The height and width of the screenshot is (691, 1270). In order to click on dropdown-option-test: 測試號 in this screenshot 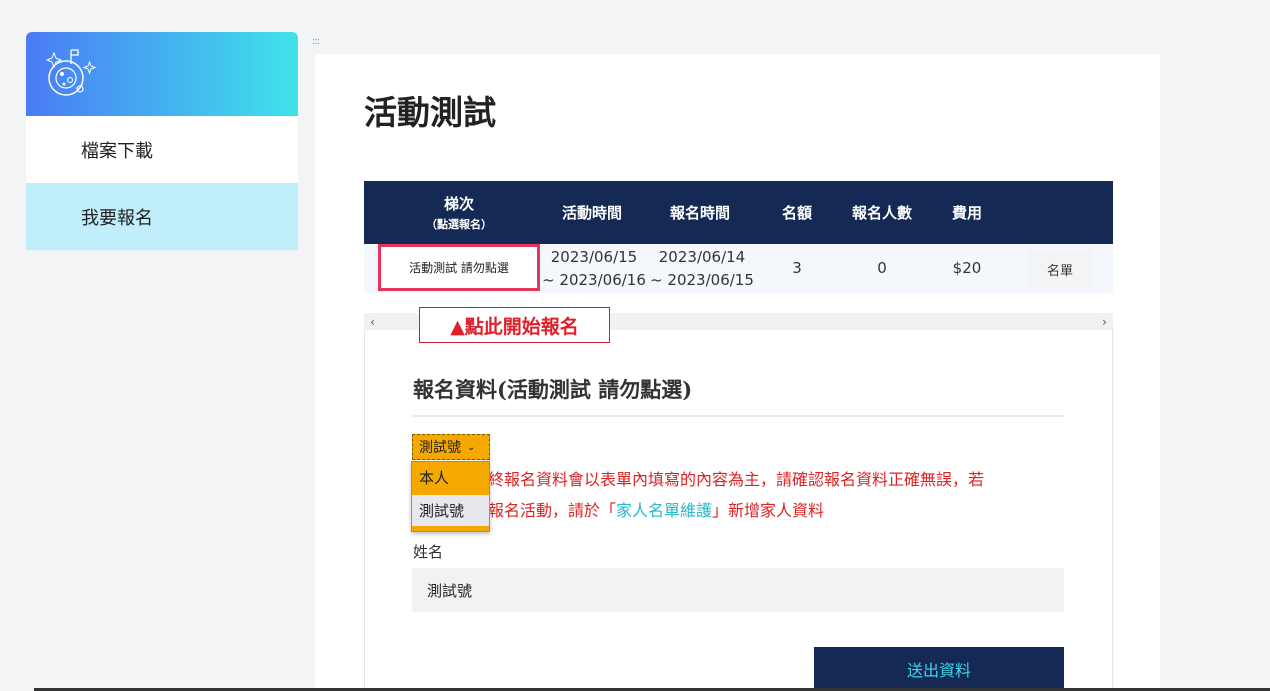, I will do `click(450, 510)`.